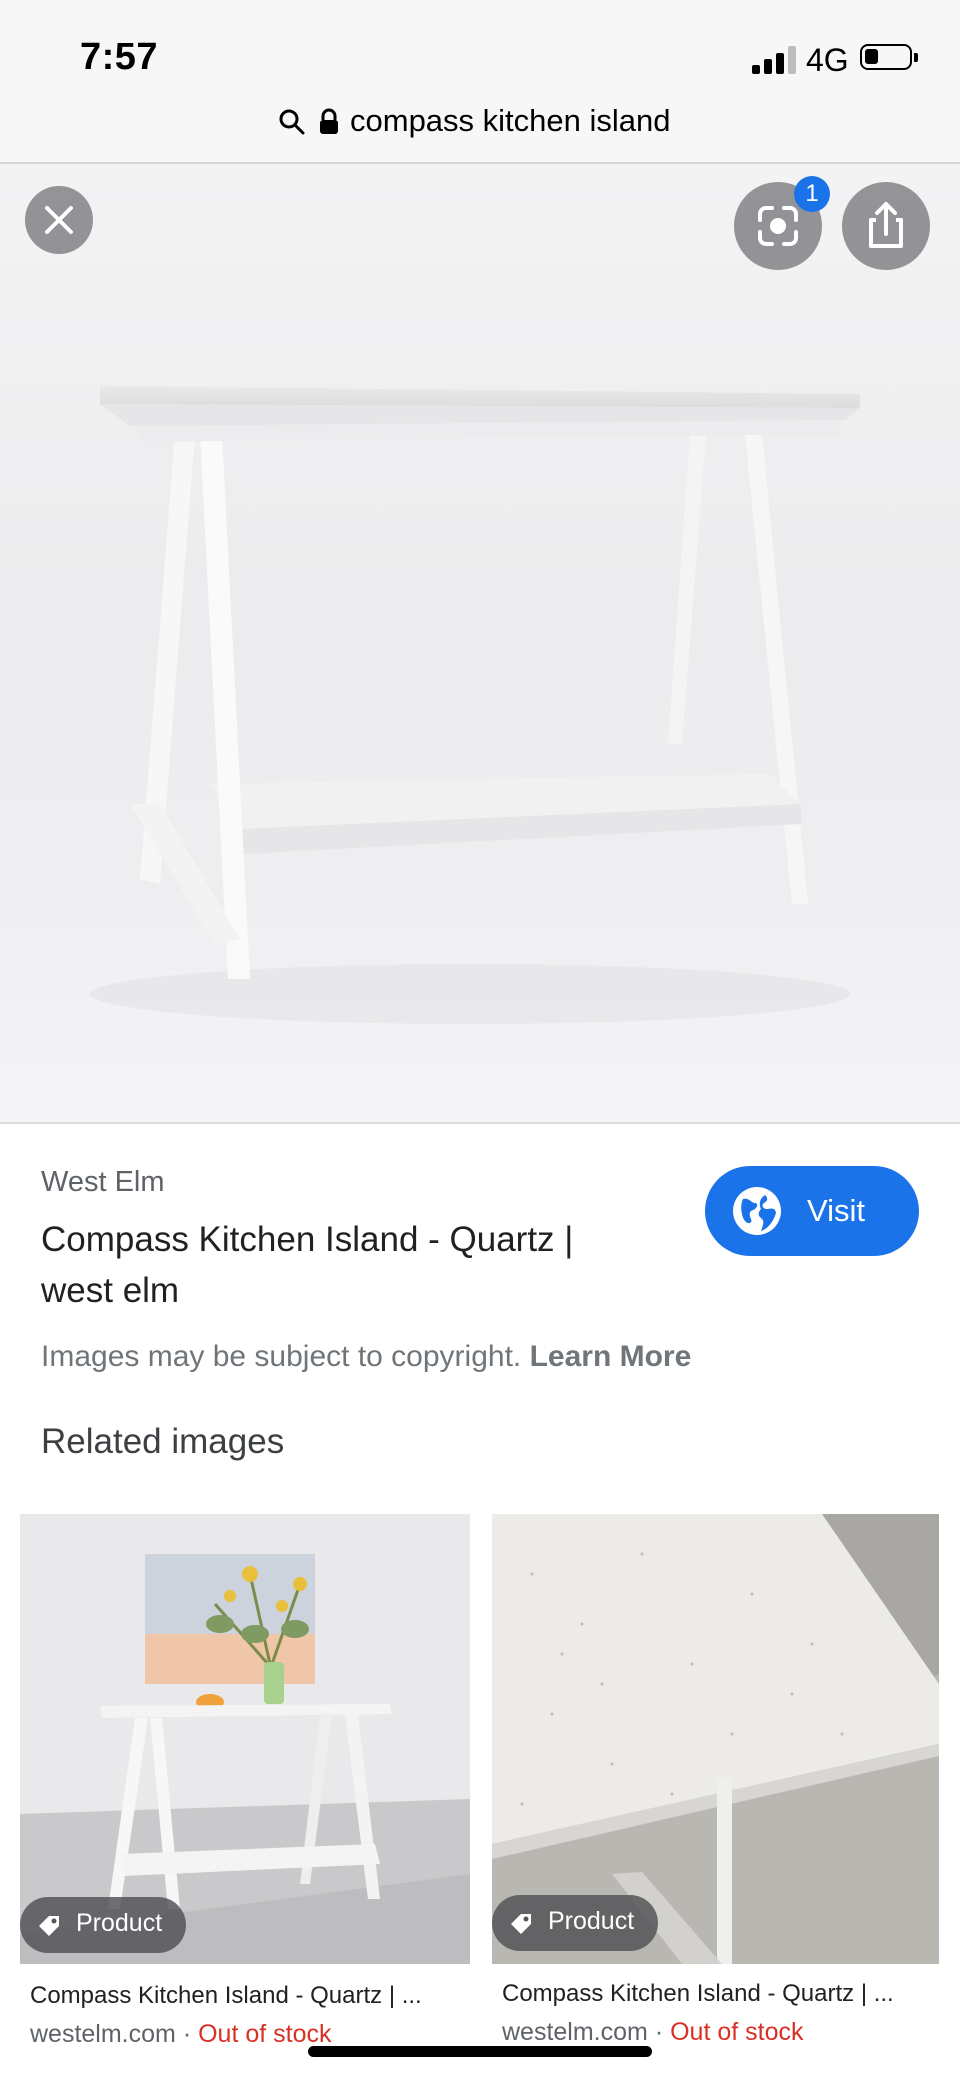  What do you see at coordinates (510, 121) in the screenshot?
I see `url-text: compass kitchen island` at bounding box center [510, 121].